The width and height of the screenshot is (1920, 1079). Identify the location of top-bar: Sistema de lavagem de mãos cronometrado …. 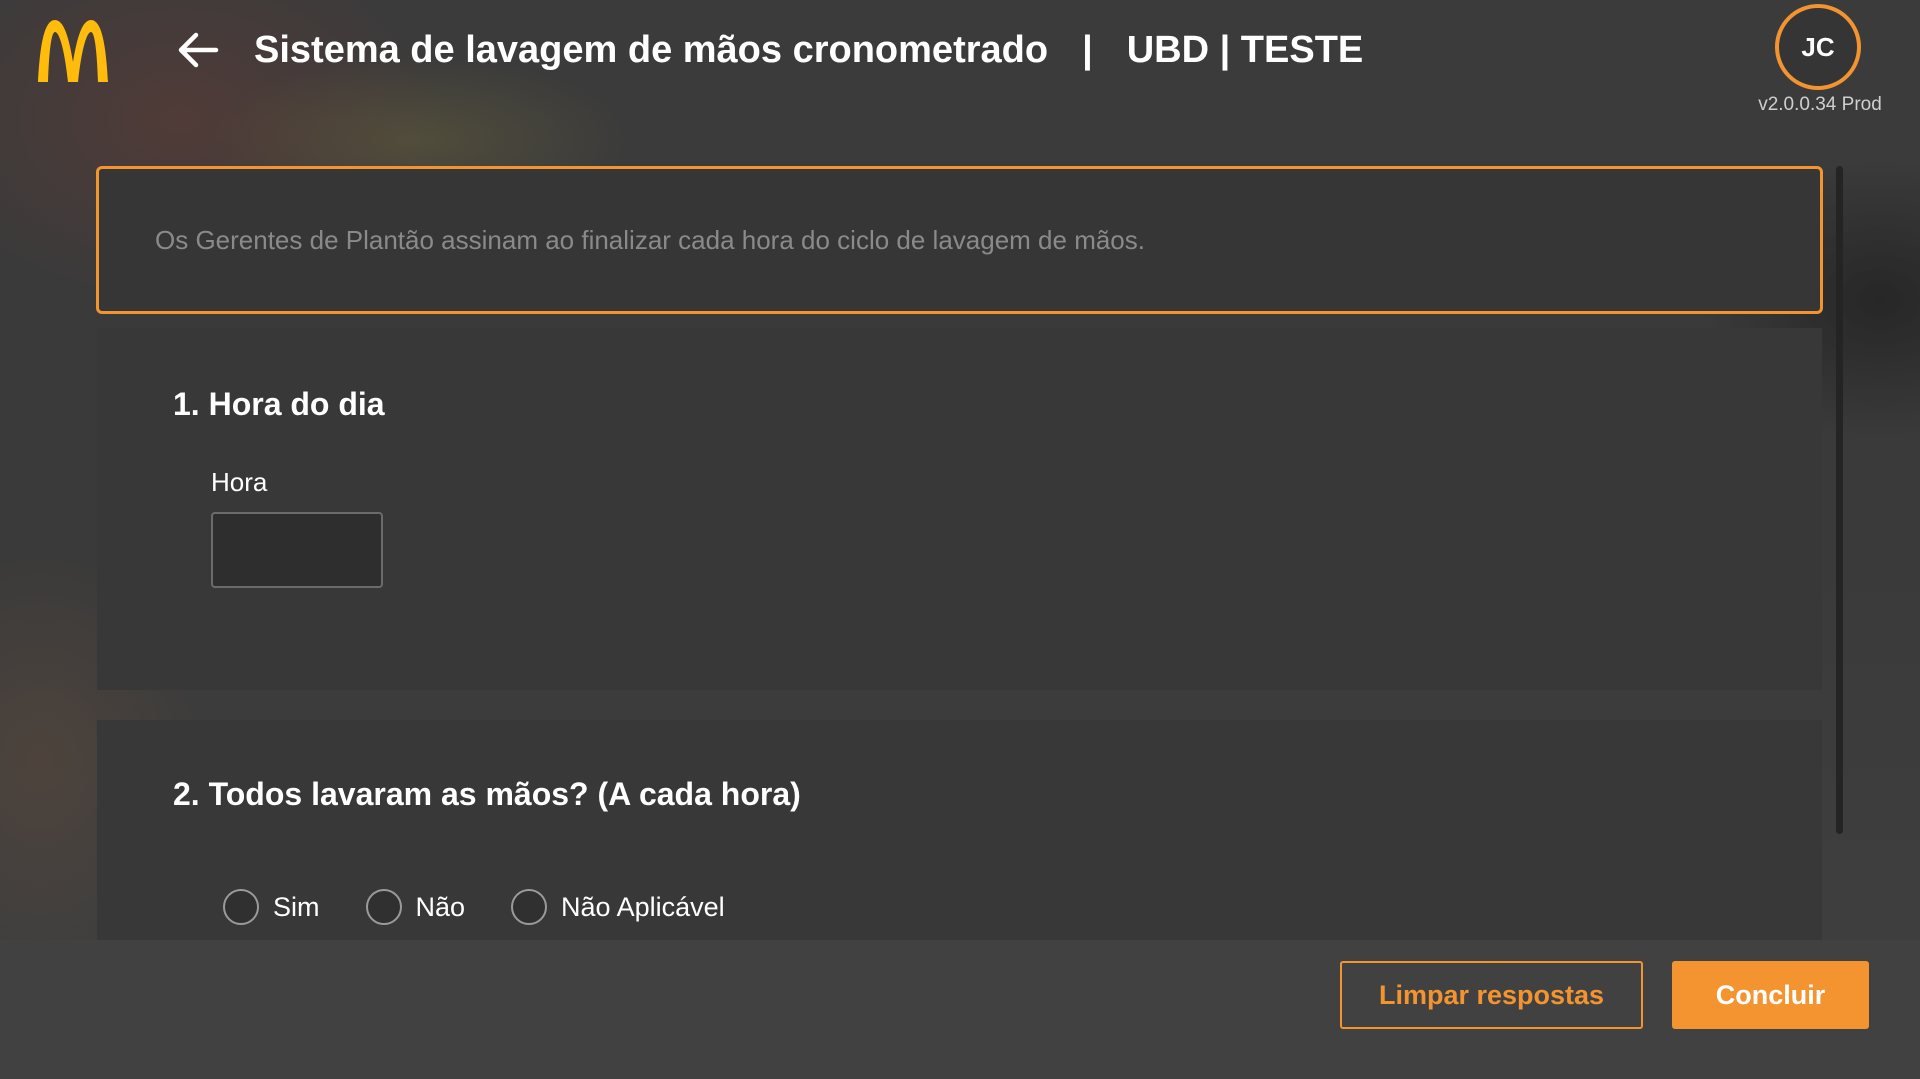
(960, 60).